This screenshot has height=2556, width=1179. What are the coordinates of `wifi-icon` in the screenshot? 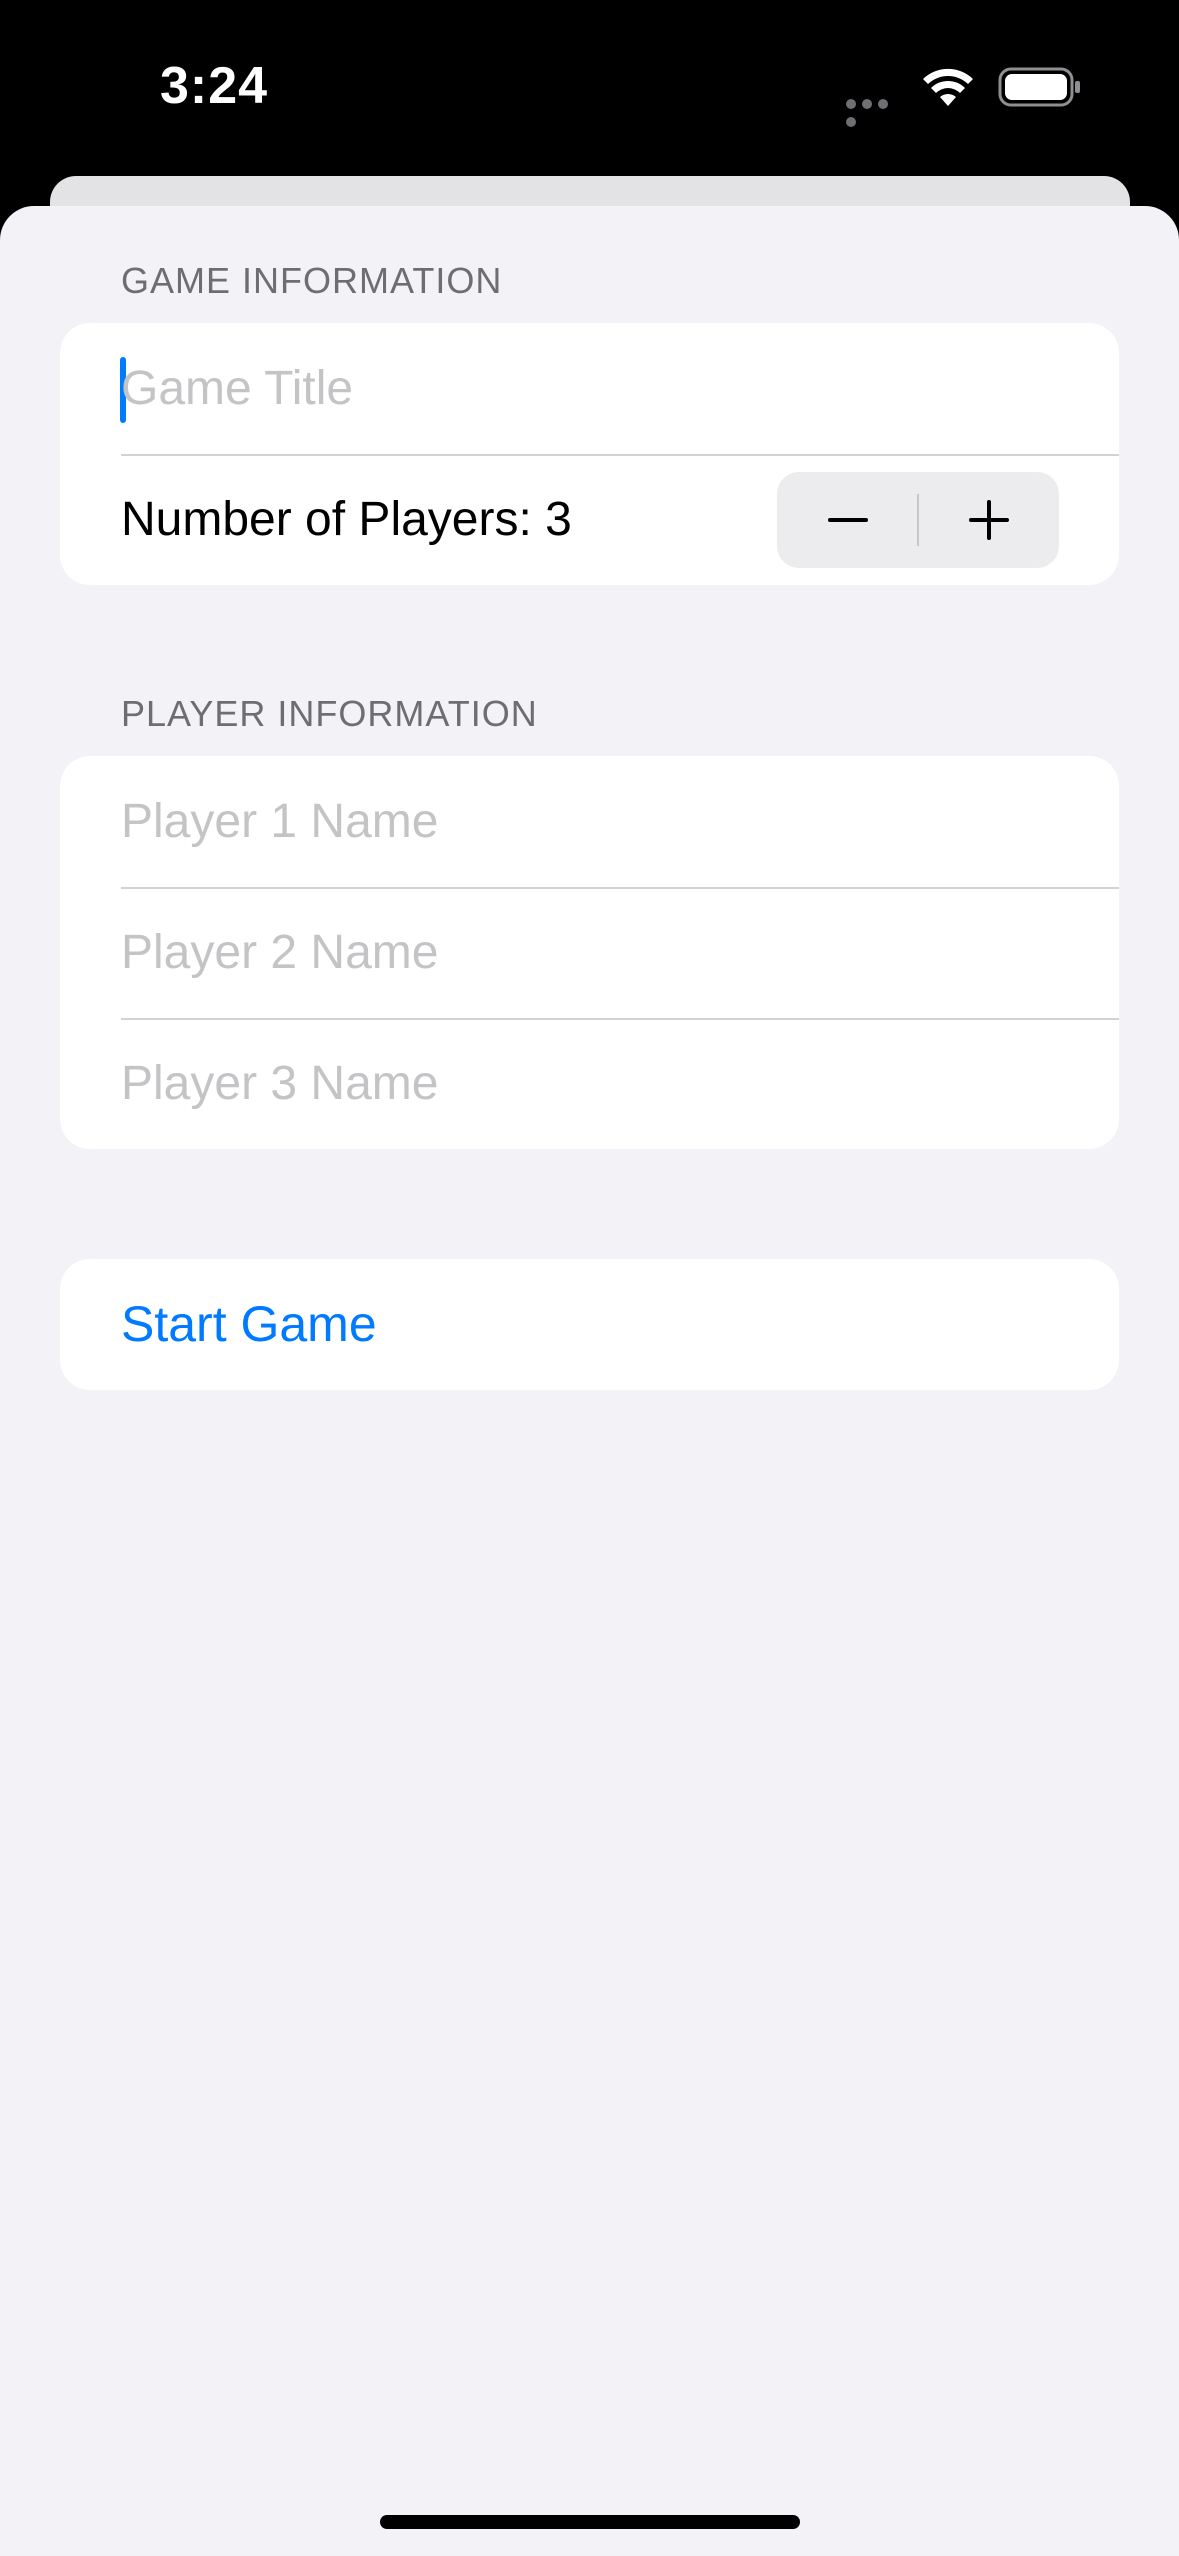 It's located at (948, 87).